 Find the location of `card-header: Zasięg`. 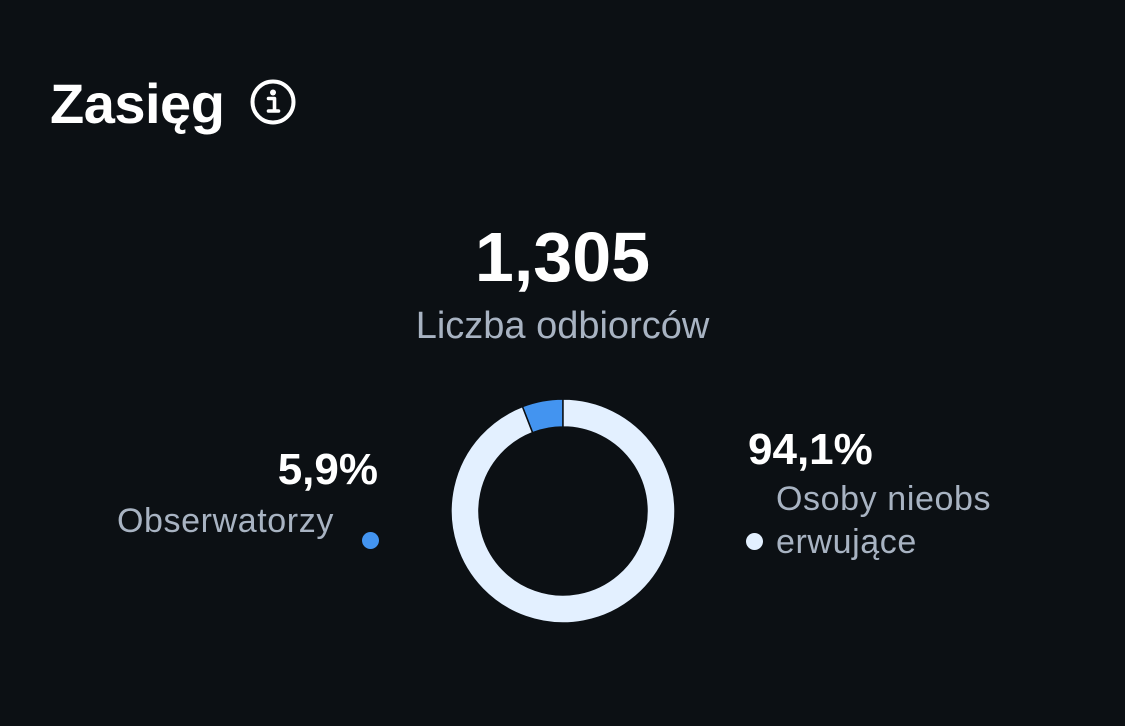

card-header: Zasięg is located at coordinates (173, 104).